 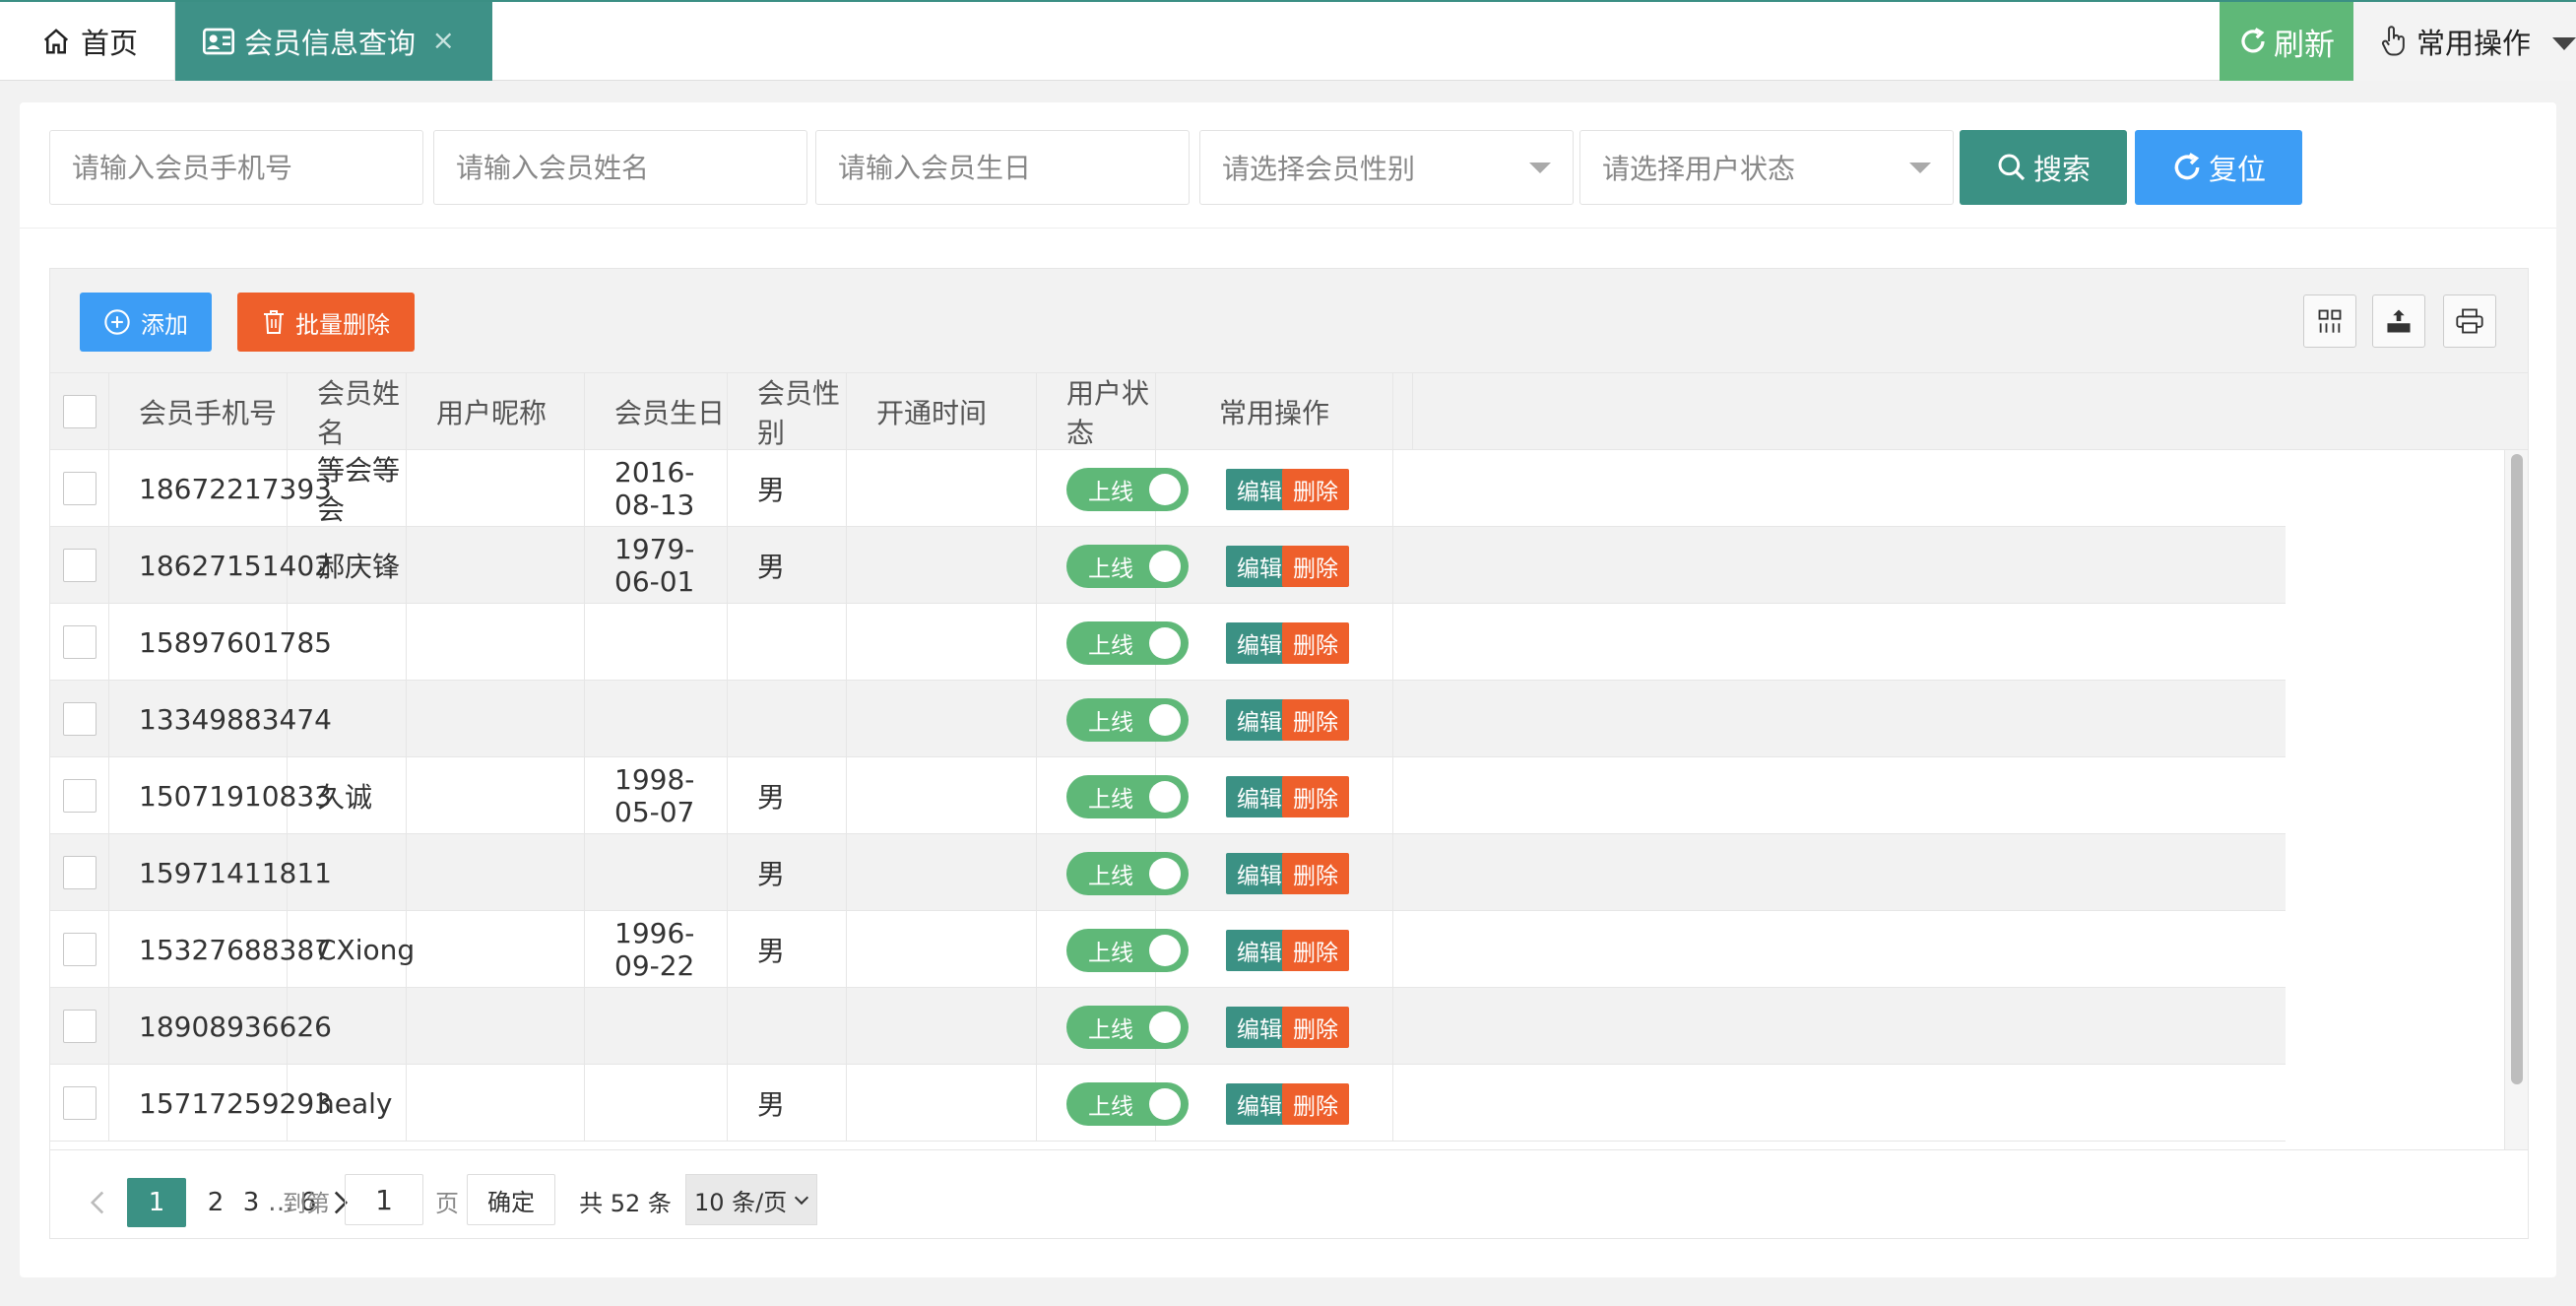 What do you see at coordinates (751, 1200) in the screenshot?
I see `page-size-select: 10 条/页` at bounding box center [751, 1200].